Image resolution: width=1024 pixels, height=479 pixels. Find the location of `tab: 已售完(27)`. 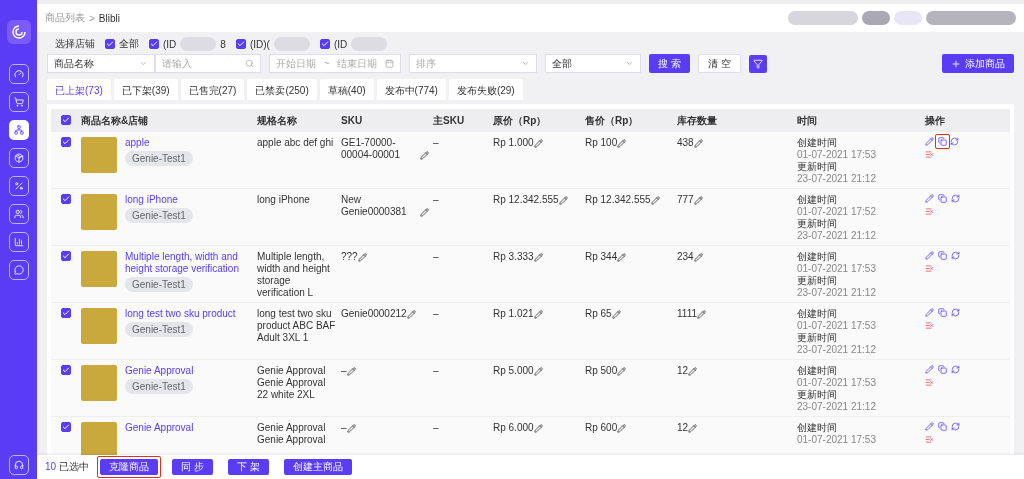

tab: 已售完(27) is located at coordinates (212, 89).